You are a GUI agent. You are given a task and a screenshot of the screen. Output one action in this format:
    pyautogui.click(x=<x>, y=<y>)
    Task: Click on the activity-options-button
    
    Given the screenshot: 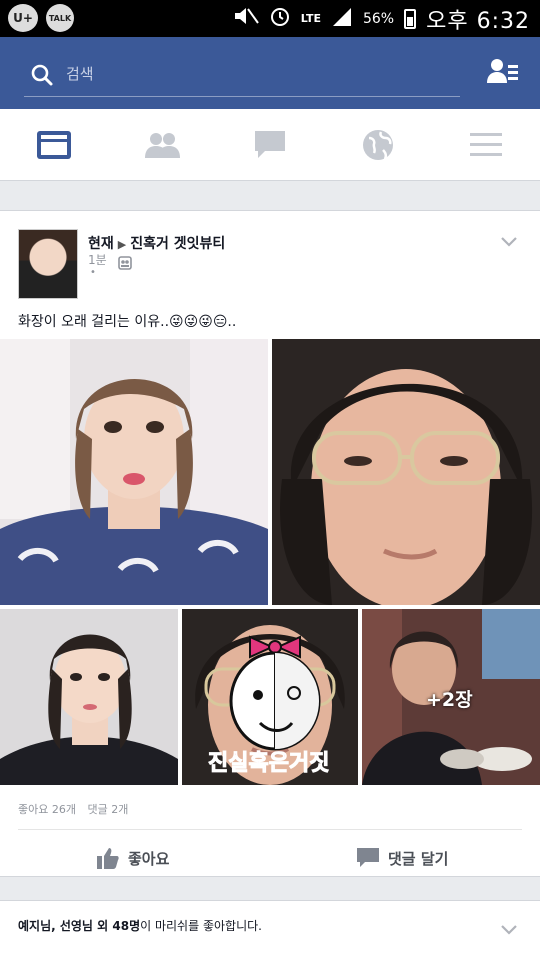 What is the action you would take?
    pyautogui.click(x=509, y=930)
    